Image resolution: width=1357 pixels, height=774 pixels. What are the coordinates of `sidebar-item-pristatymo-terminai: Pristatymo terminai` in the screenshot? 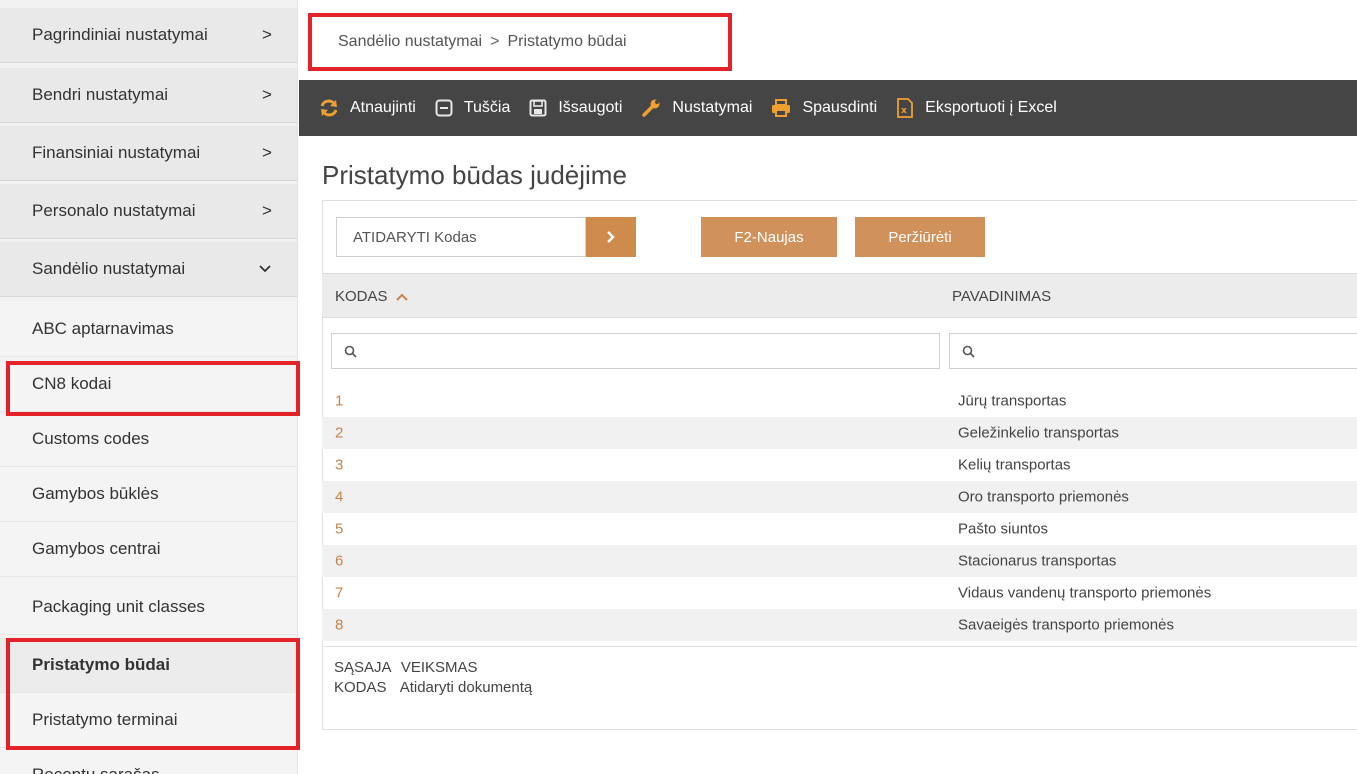 It's located at (148, 720).